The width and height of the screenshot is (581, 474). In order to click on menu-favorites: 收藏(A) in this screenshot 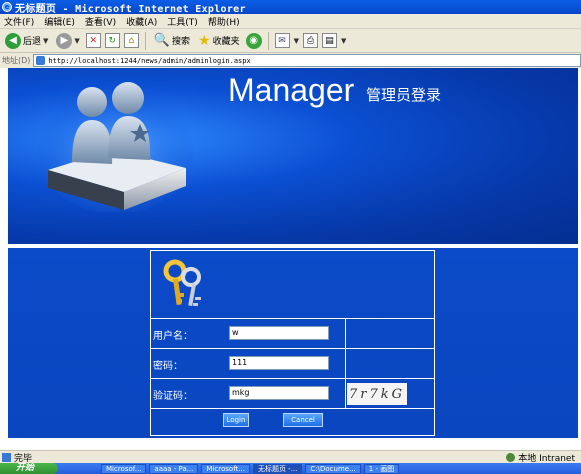, I will do `click(141, 21)`.